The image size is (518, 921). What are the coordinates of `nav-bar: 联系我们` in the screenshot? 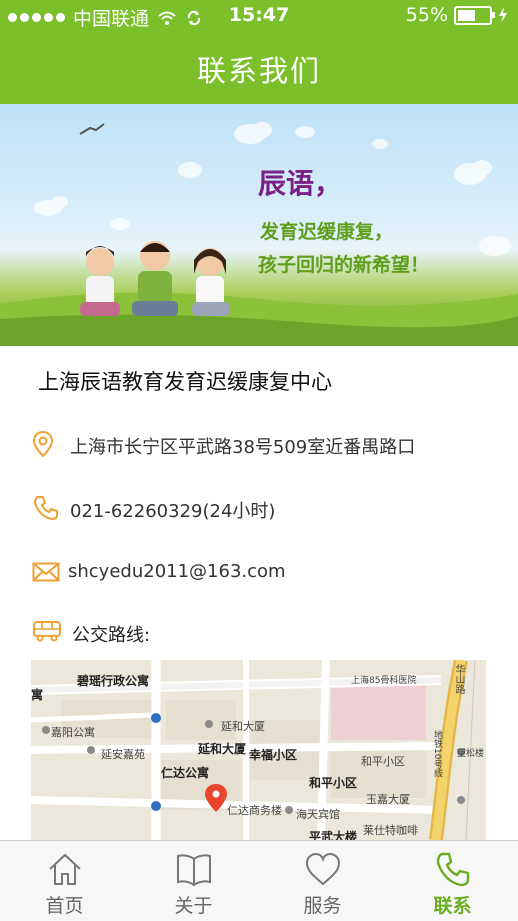 It's located at (259, 68).